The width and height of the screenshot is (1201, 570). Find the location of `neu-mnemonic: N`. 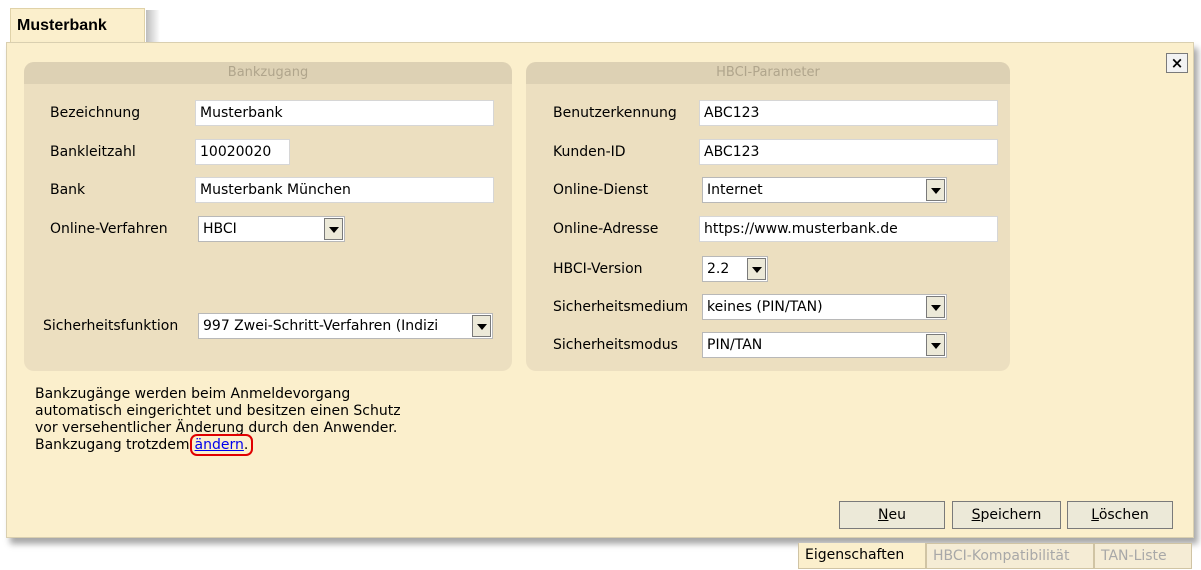

neu-mnemonic: N is located at coordinates (883, 515).